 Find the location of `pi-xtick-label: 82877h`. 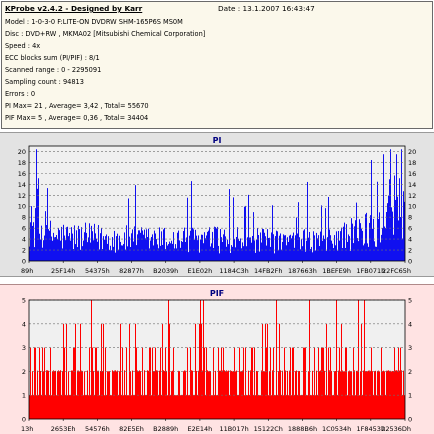

pi-xtick-label: 82877h is located at coordinates (131, 271).